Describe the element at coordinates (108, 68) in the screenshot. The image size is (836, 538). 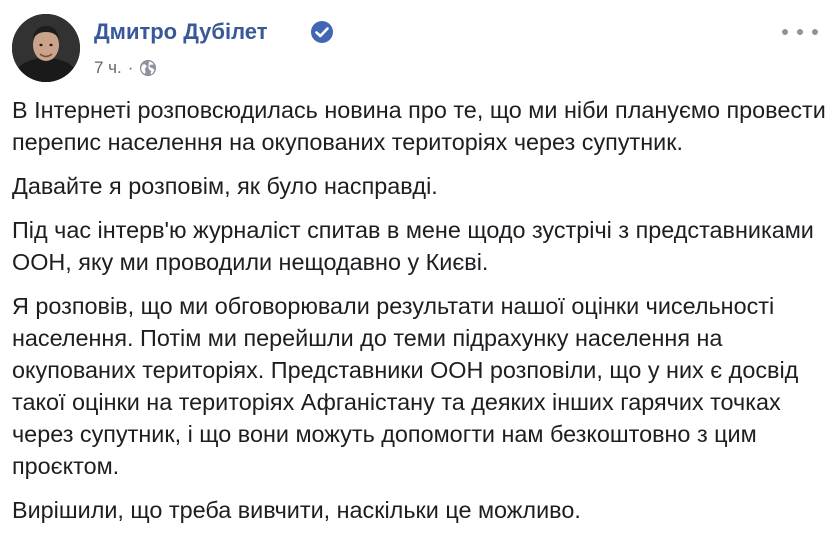
I see `post-timestamp: 7 ч.` at that location.